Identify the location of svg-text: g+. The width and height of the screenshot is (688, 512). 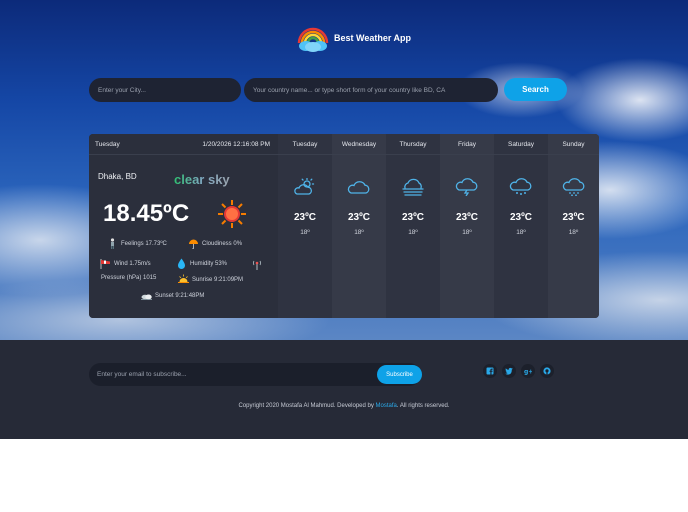
(528, 371).